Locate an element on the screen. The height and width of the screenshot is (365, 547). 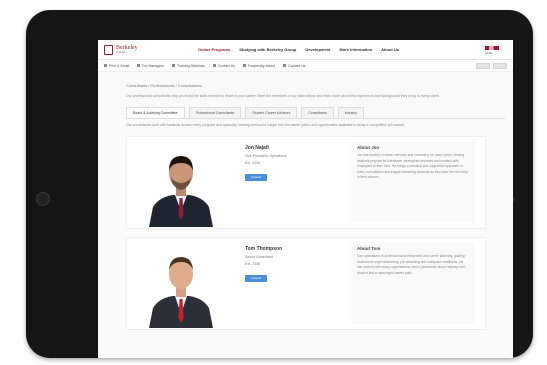
toolbar-item-contact-2: Contact Us is located at coordinates (294, 66).